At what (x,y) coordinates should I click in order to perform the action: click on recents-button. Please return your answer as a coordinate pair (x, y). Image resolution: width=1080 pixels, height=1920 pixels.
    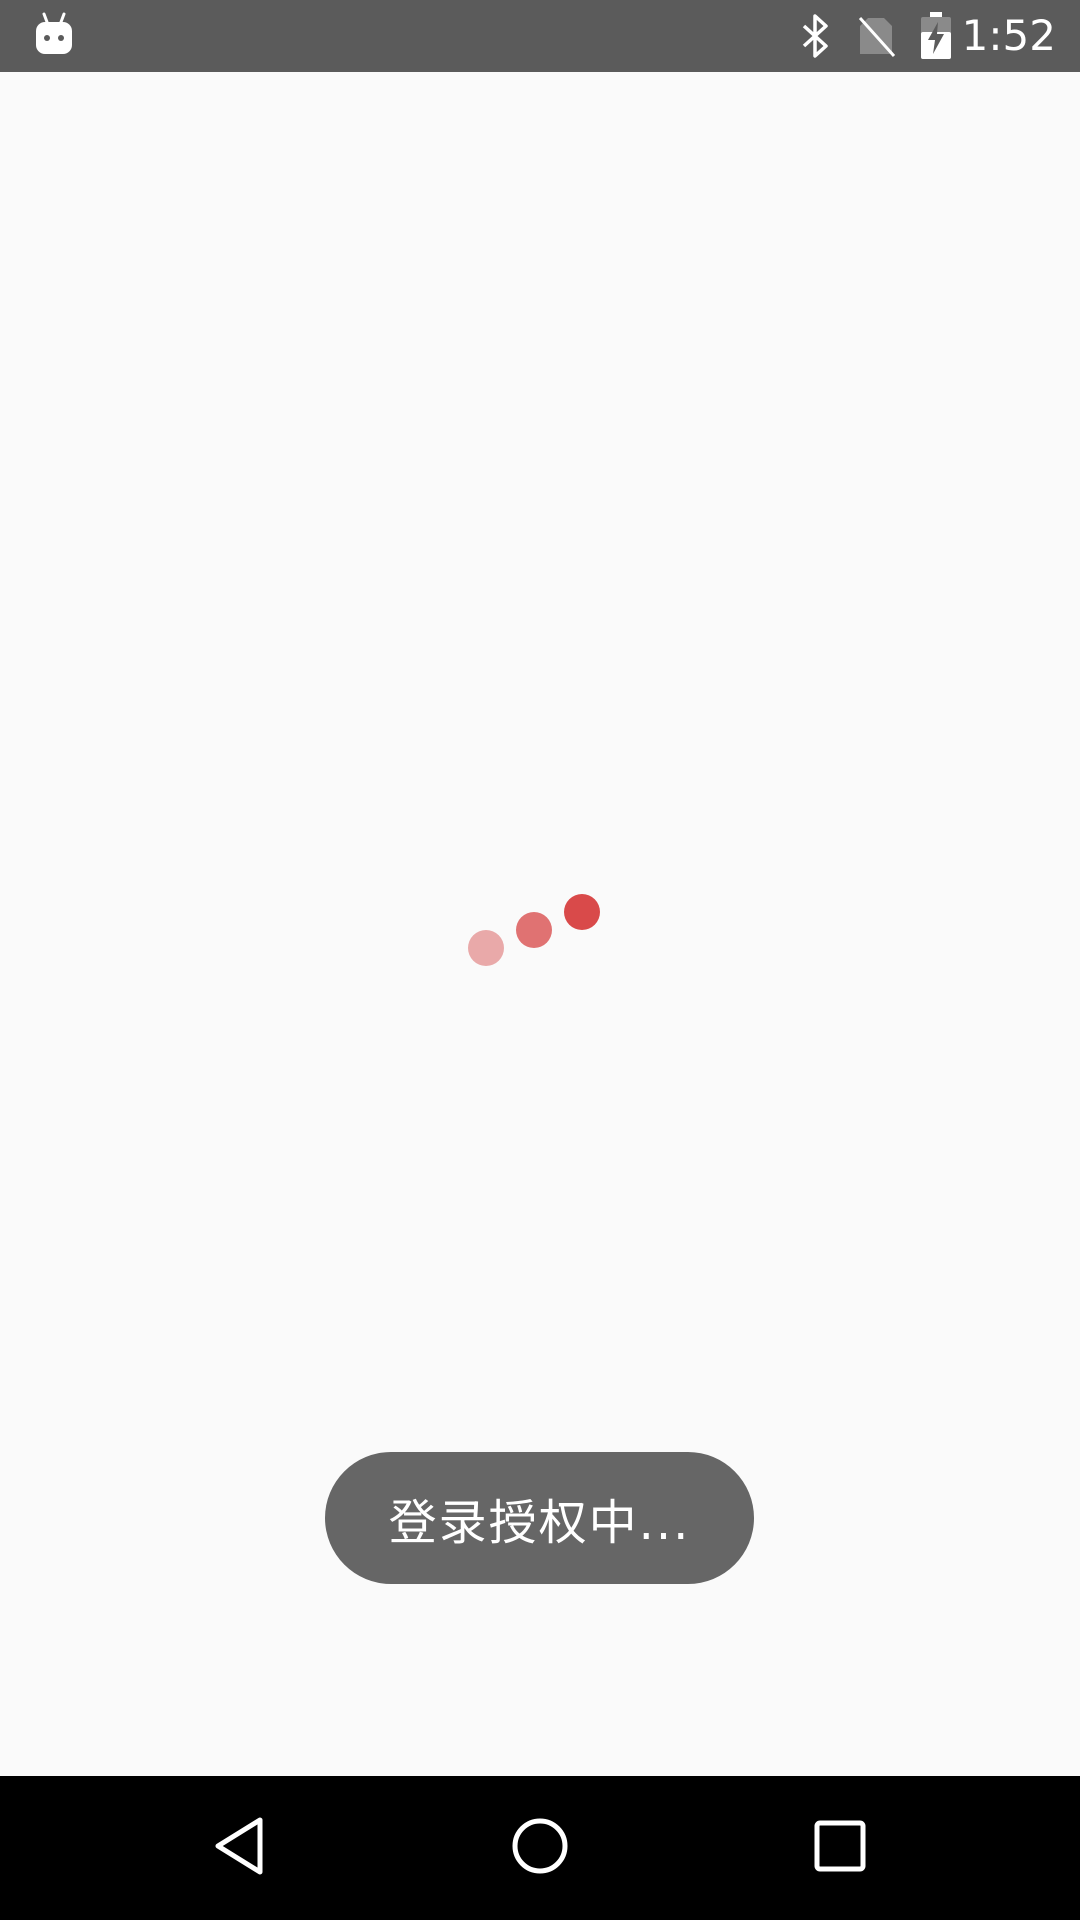
    Looking at the image, I should click on (840, 1848).